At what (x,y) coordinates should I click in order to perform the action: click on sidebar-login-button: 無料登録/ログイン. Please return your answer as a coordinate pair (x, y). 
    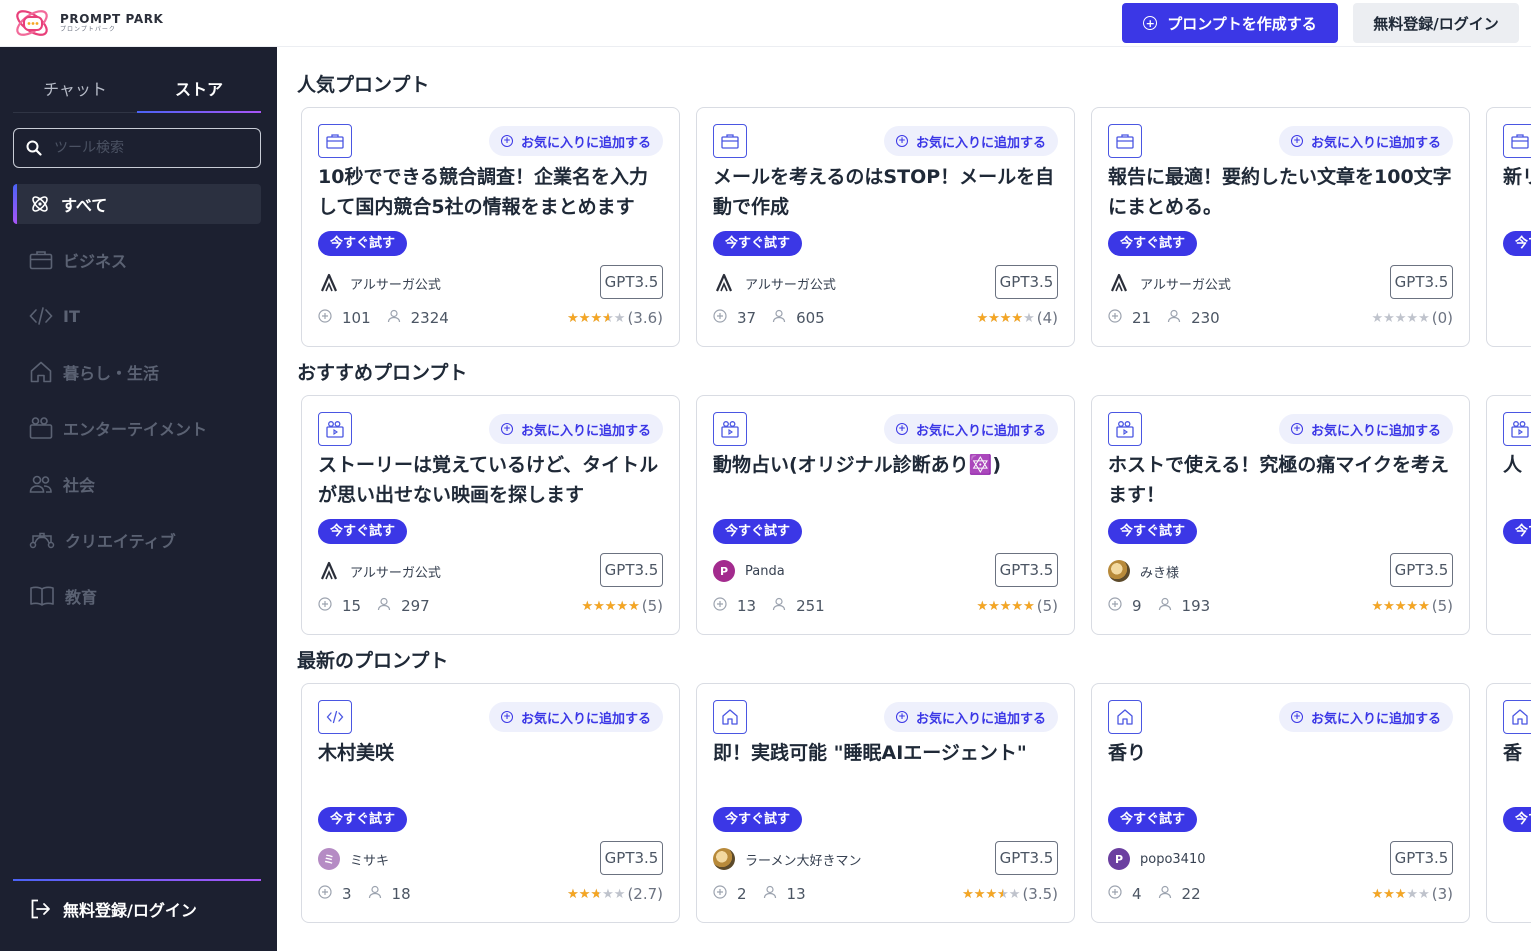
    Looking at the image, I should click on (137, 909).